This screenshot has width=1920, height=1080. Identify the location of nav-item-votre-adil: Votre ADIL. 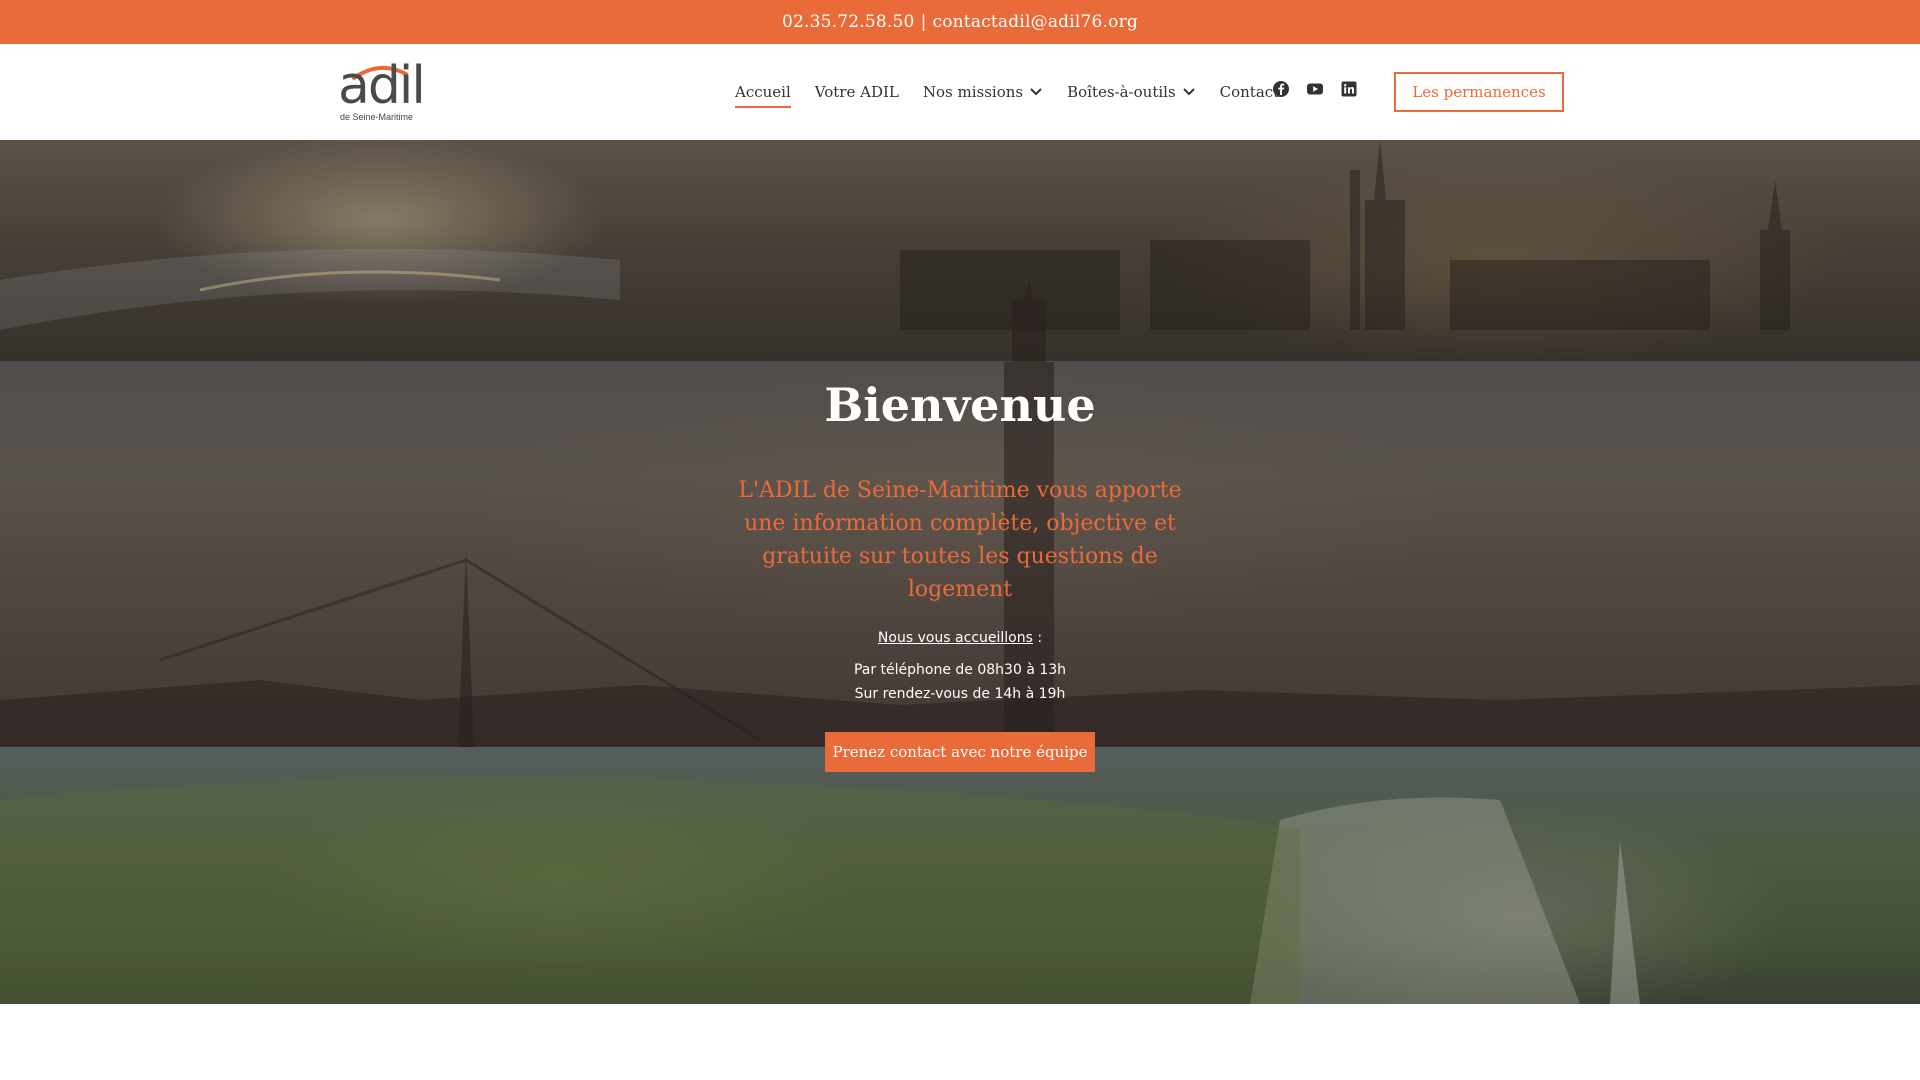
(857, 92).